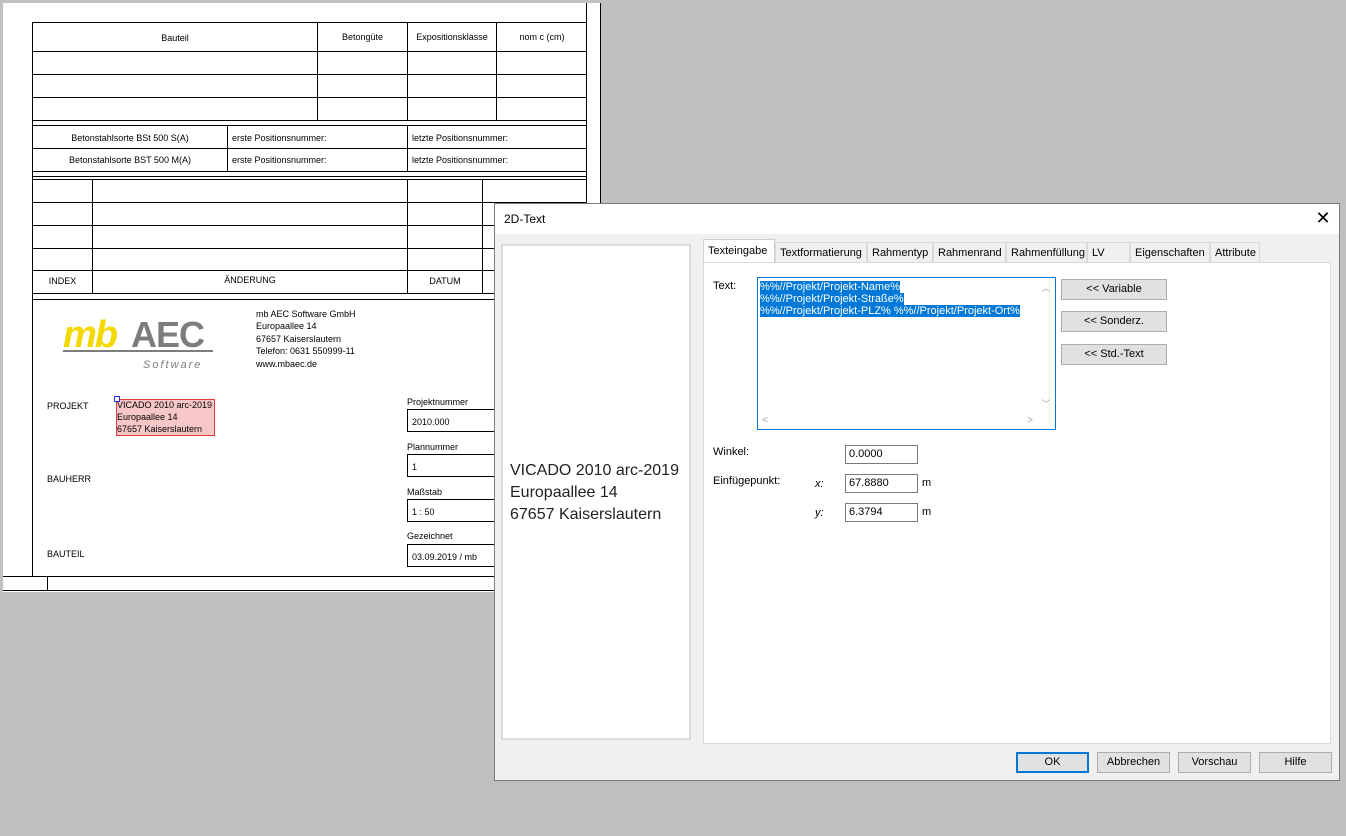 Image resolution: width=1346 pixels, height=836 pixels. I want to click on y-label: y:, so click(819, 513).